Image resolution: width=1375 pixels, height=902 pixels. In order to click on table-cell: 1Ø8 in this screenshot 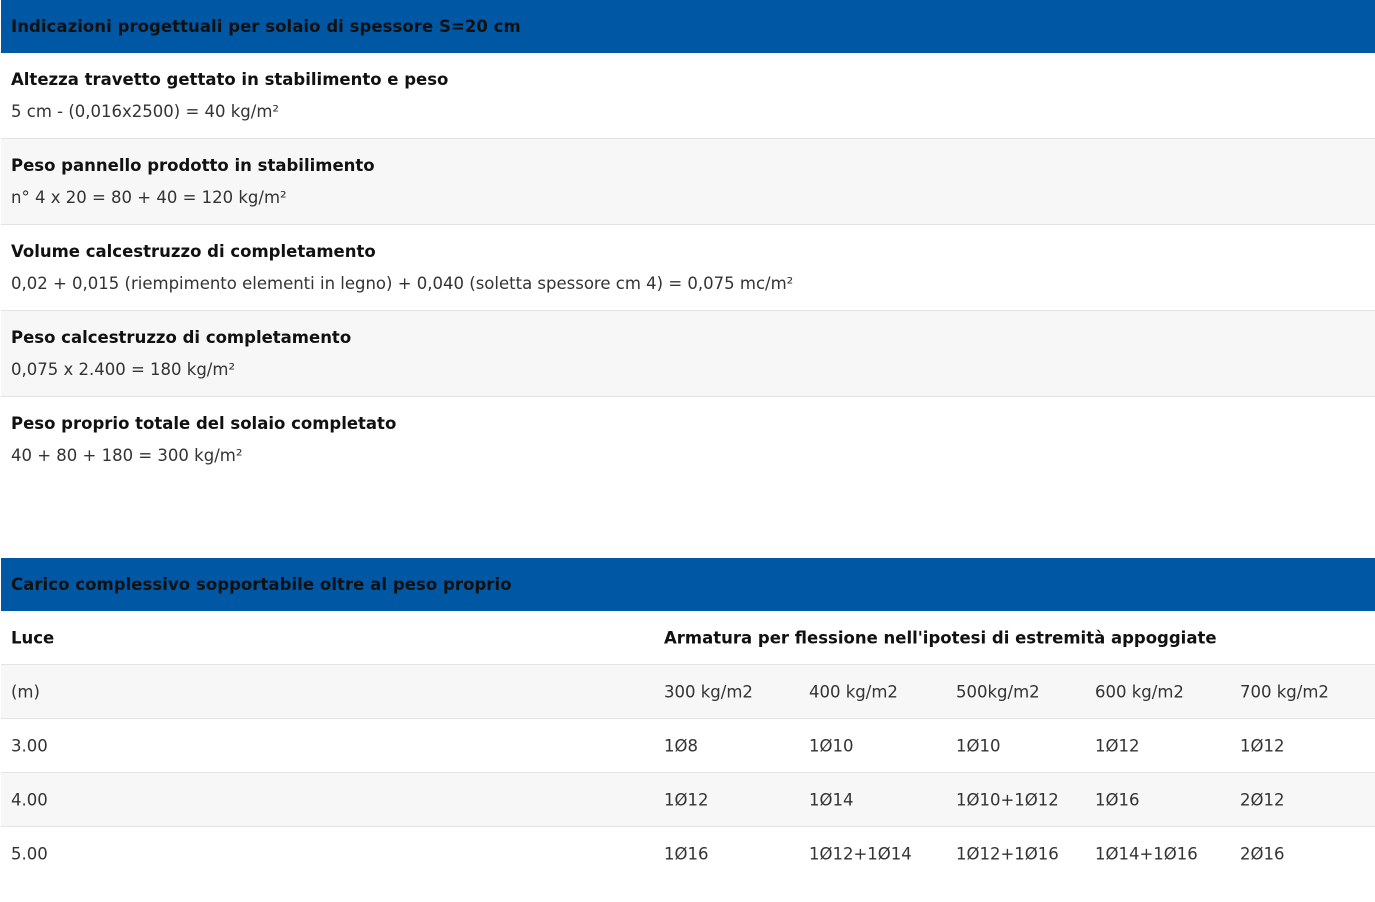, I will do `click(681, 745)`.